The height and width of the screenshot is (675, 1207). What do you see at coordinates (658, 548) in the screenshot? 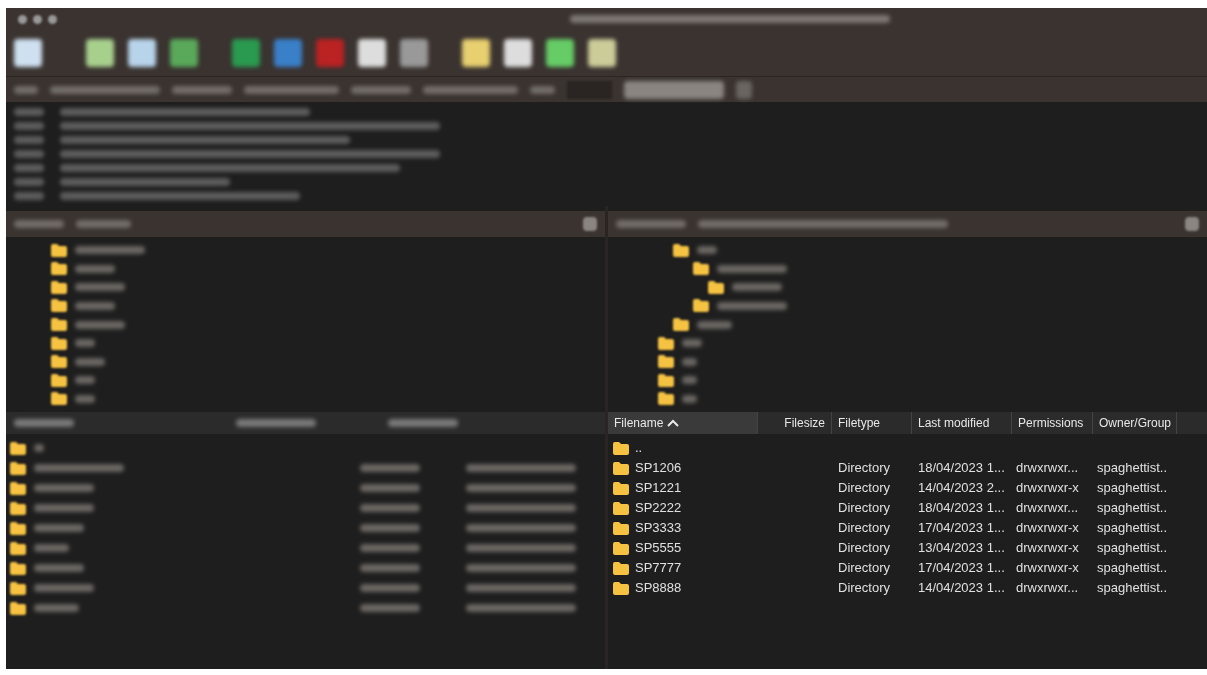
I see `file-name: SP5555` at bounding box center [658, 548].